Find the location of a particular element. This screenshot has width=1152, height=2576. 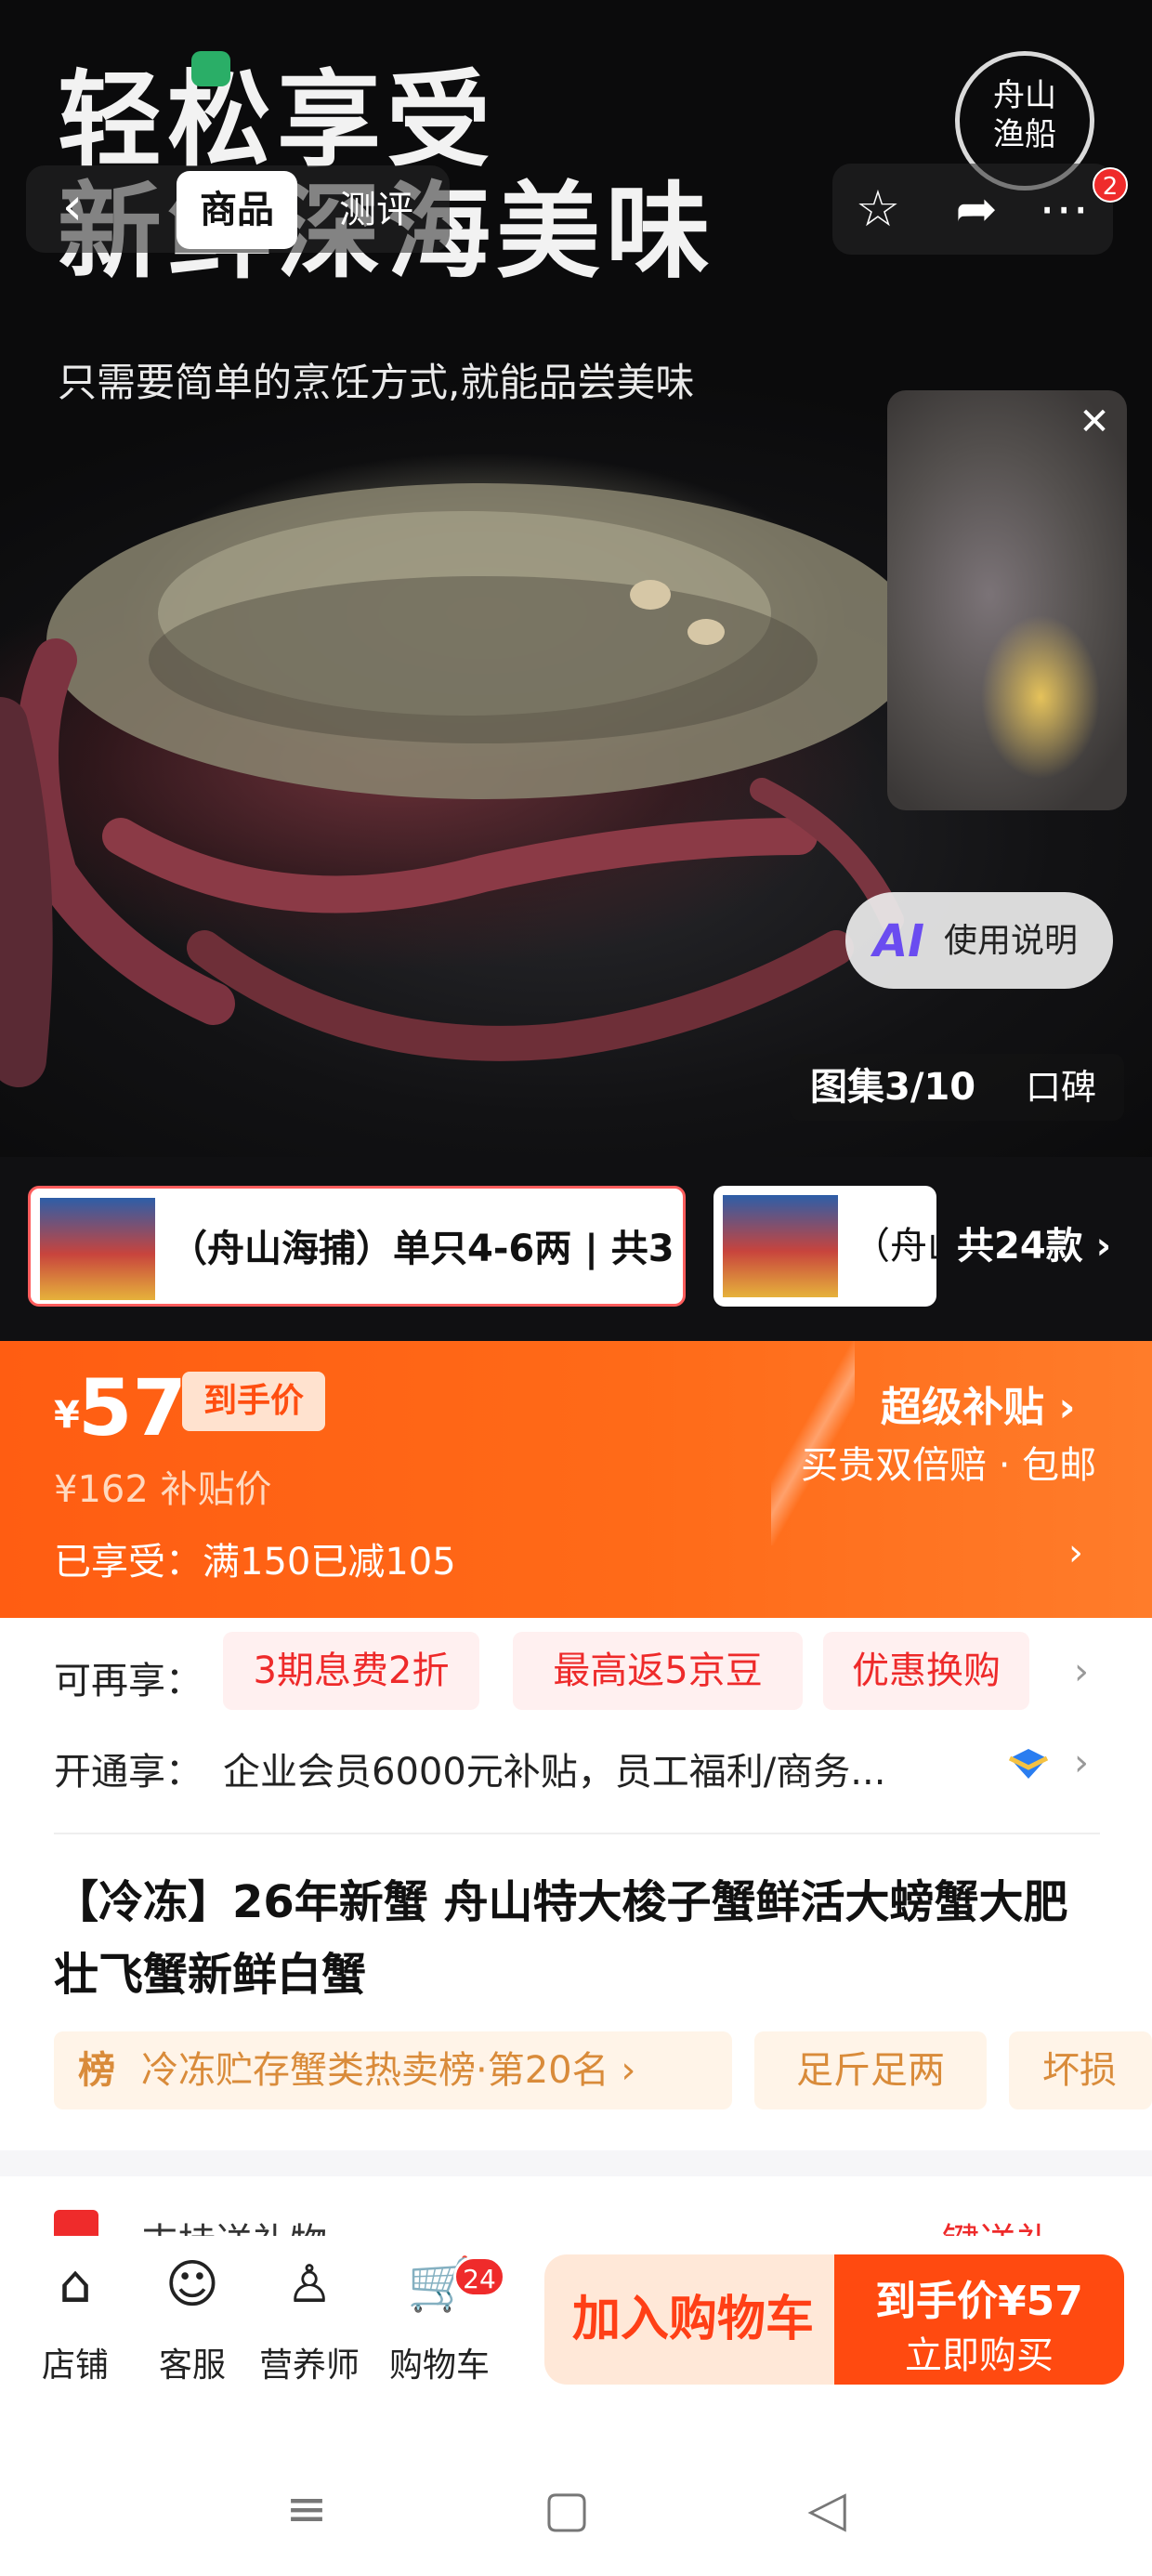

extra-benefits-label: 可再享： is located at coordinates (128, 1681).